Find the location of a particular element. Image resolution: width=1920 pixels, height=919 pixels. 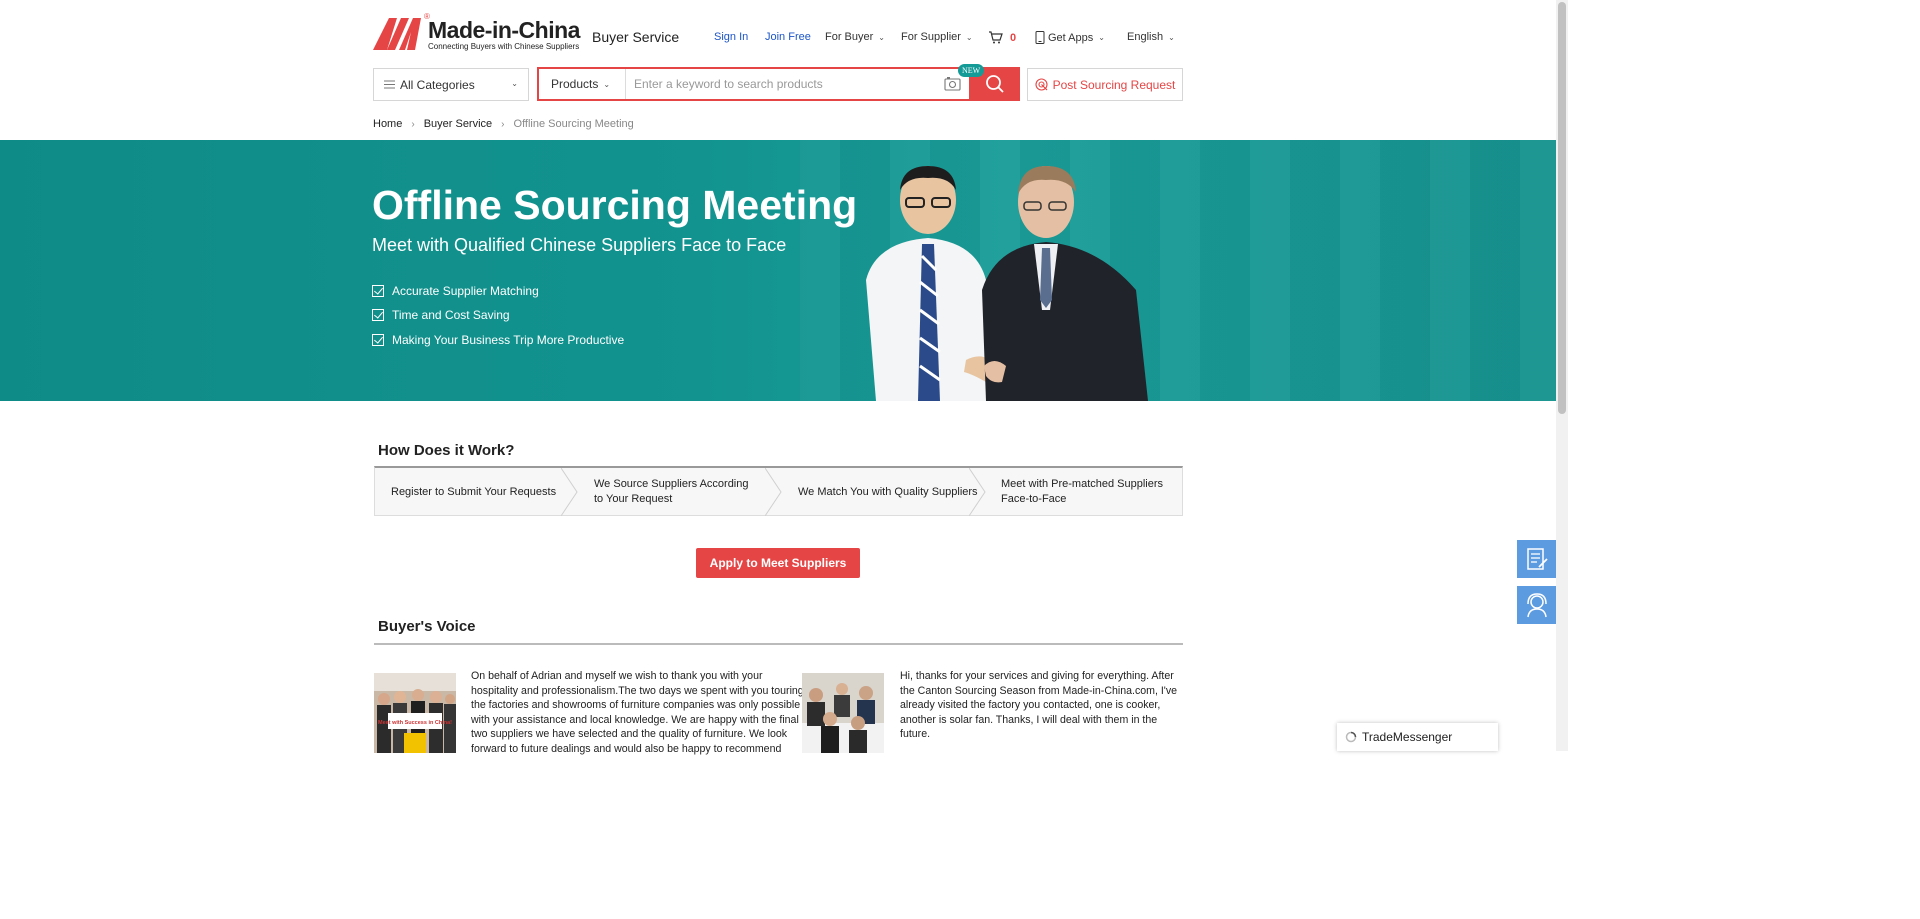

search-input is located at coordinates (784, 84).